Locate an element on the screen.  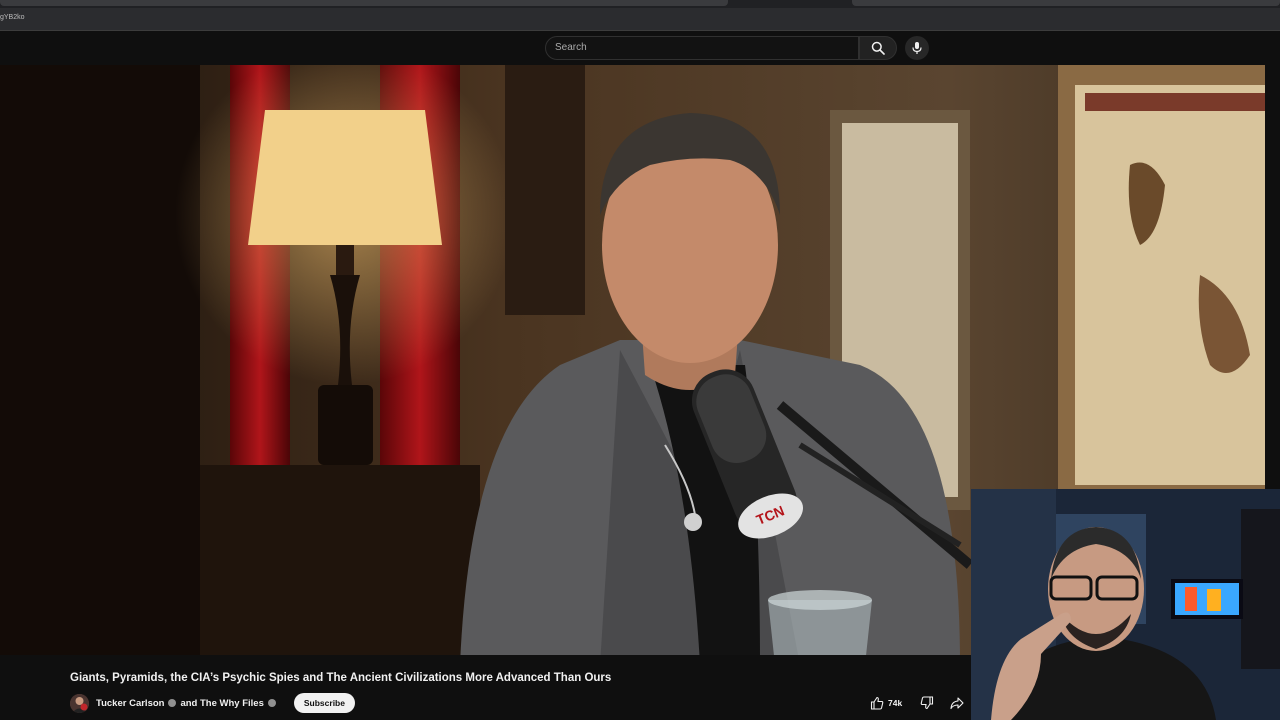
share-button is located at coordinates (957, 703).